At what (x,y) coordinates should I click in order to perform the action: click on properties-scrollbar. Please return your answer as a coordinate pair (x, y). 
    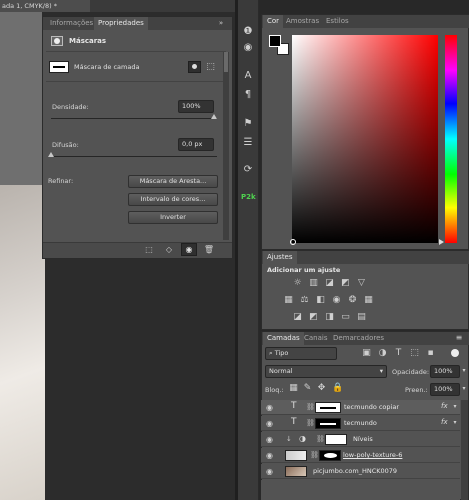
    Looking at the image, I should click on (226, 146).